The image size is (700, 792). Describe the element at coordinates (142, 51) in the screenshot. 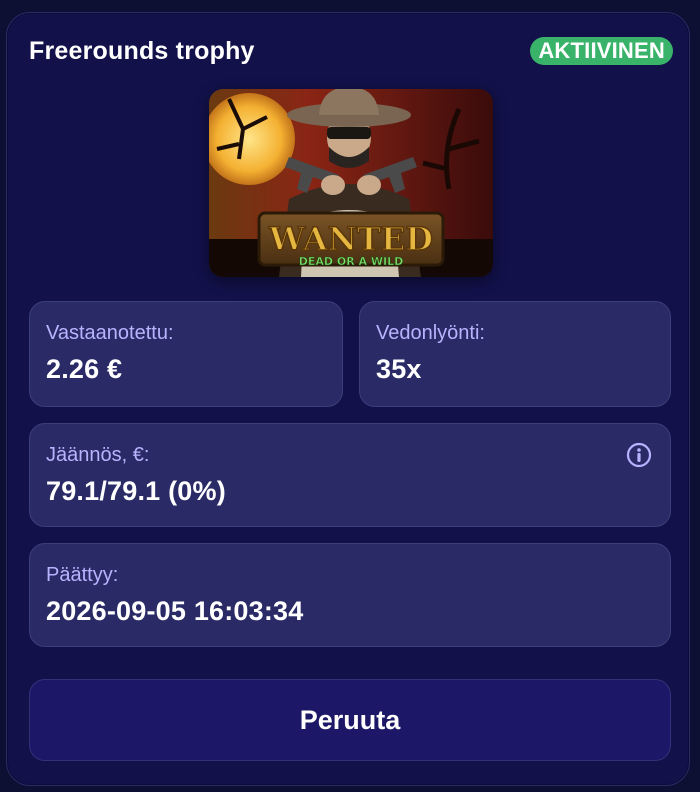

I see `bonus-title: Freerounds trophy` at that location.